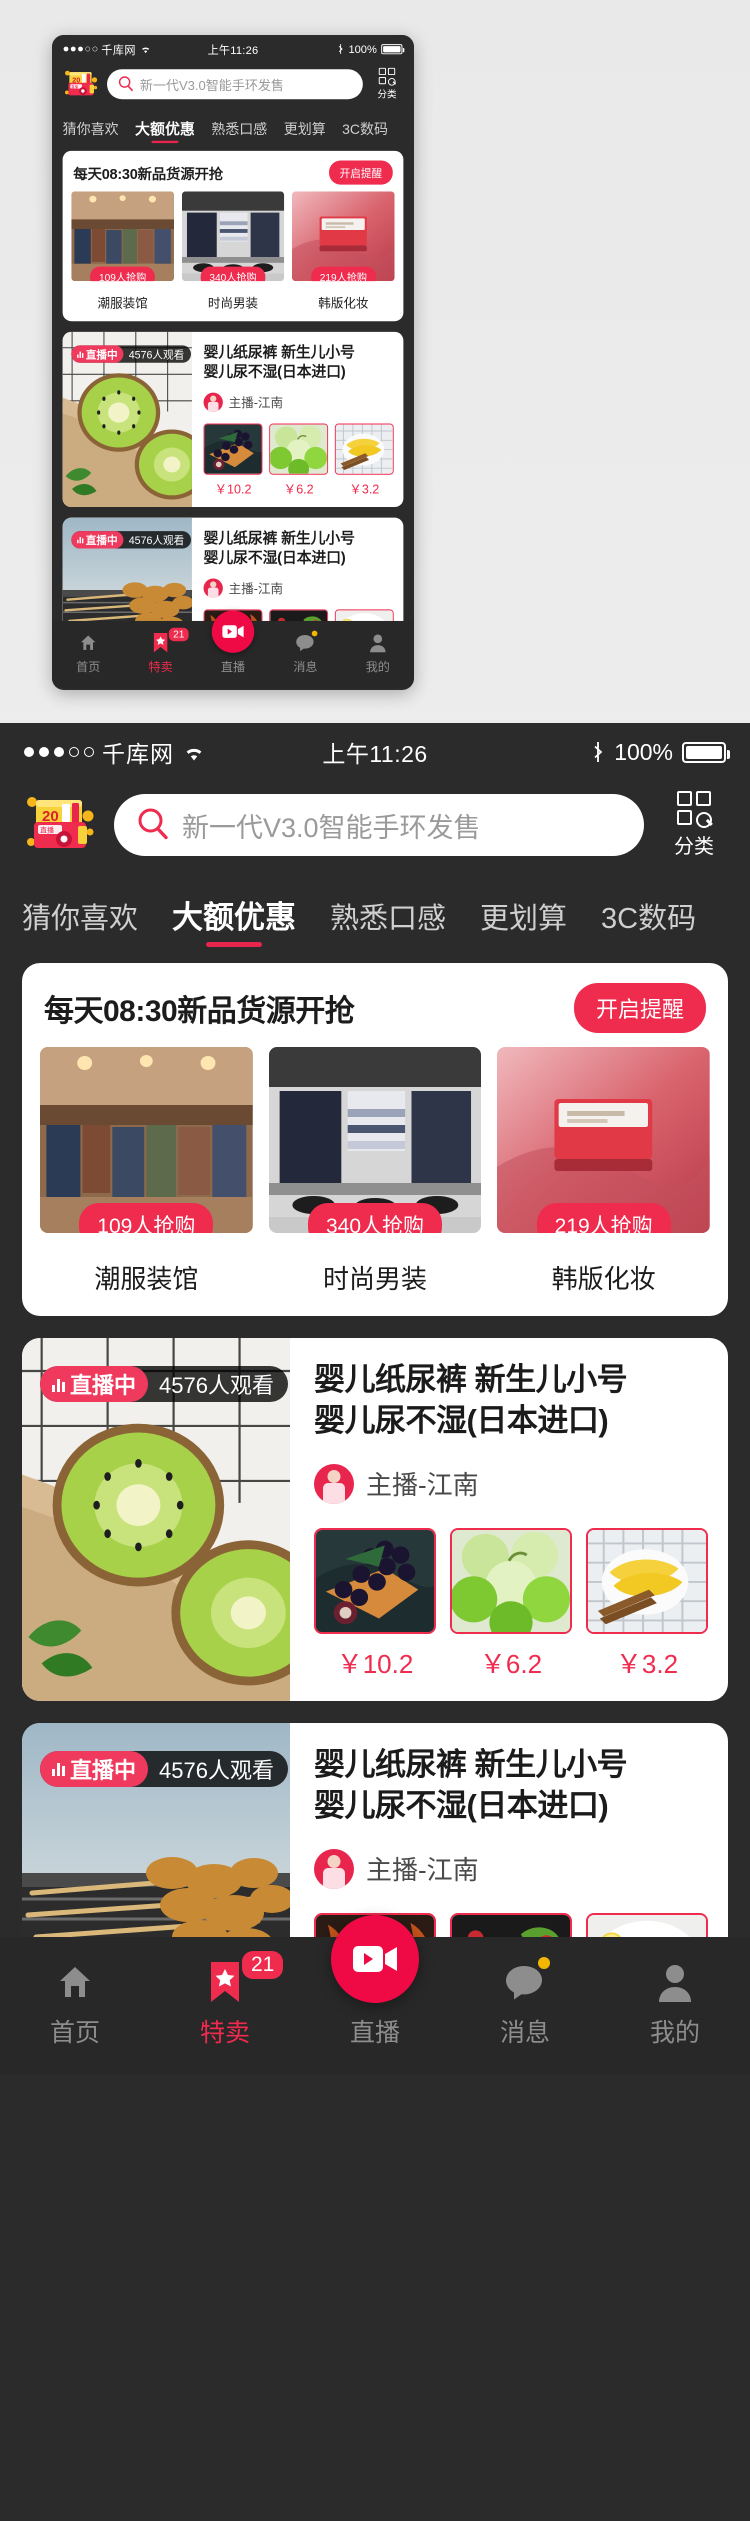 Image resolution: width=750 pixels, height=2521 pixels. Describe the element at coordinates (156, 354) in the screenshot. I see `viewer-count-0: 4576人观看` at that location.